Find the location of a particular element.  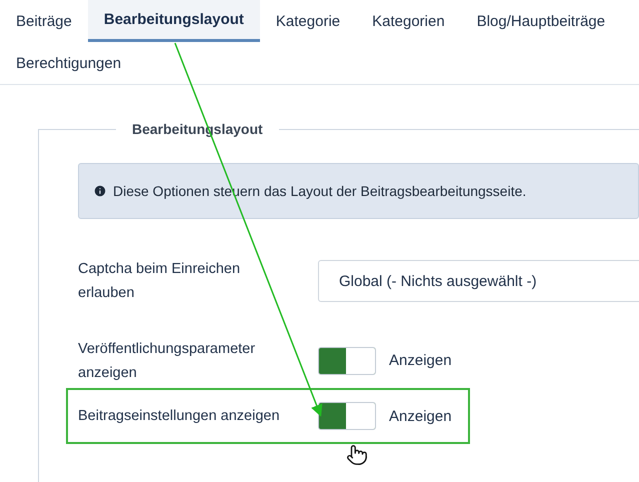

select-field: Global (- Nichts ausgewählt -) is located at coordinates (478, 281).